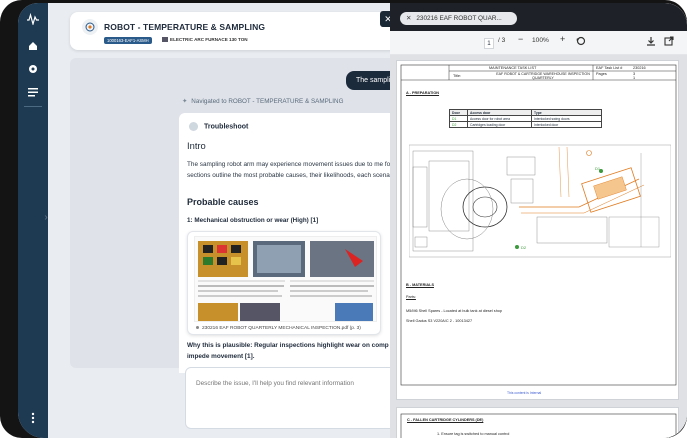 The image size is (687, 438). What do you see at coordinates (33, 106) in the screenshot?
I see `rail-divider` at bounding box center [33, 106].